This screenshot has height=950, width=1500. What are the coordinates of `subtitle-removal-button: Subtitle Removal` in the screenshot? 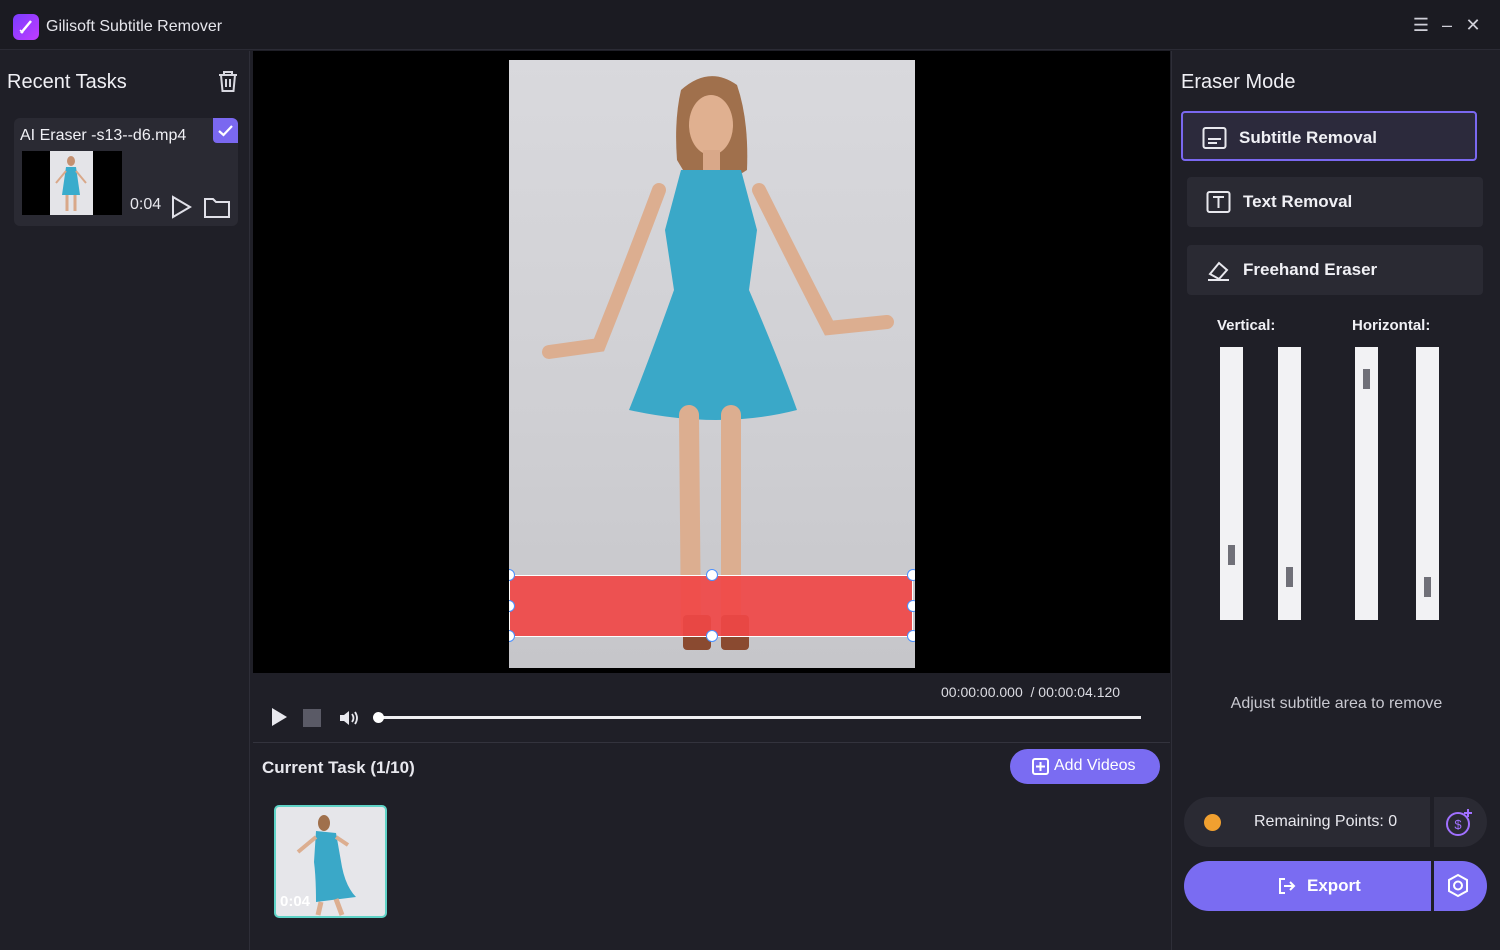 It's located at (1329, 136).